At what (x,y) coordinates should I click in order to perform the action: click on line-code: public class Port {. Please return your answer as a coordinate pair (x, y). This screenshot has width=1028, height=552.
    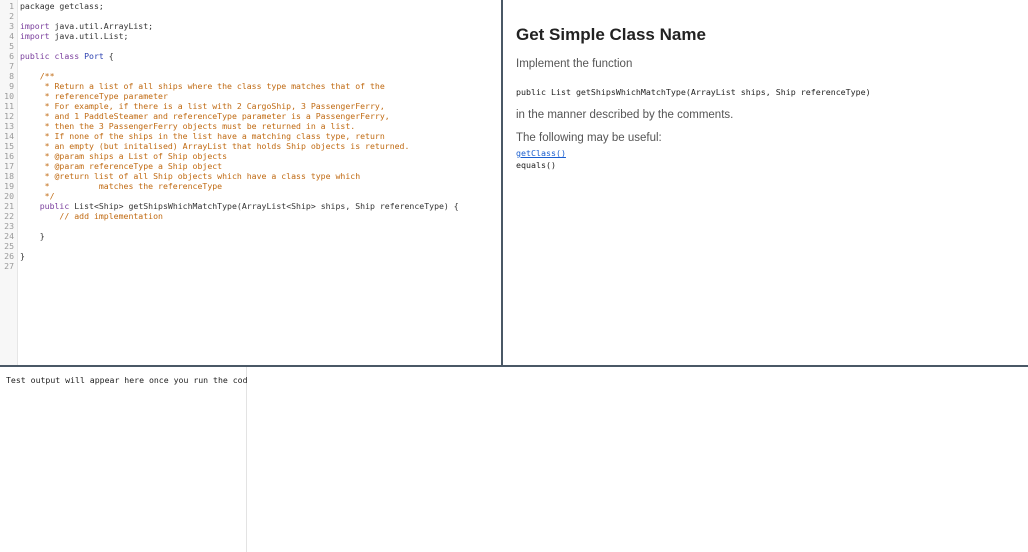
    Looking at the image, I should click on (67, 56).